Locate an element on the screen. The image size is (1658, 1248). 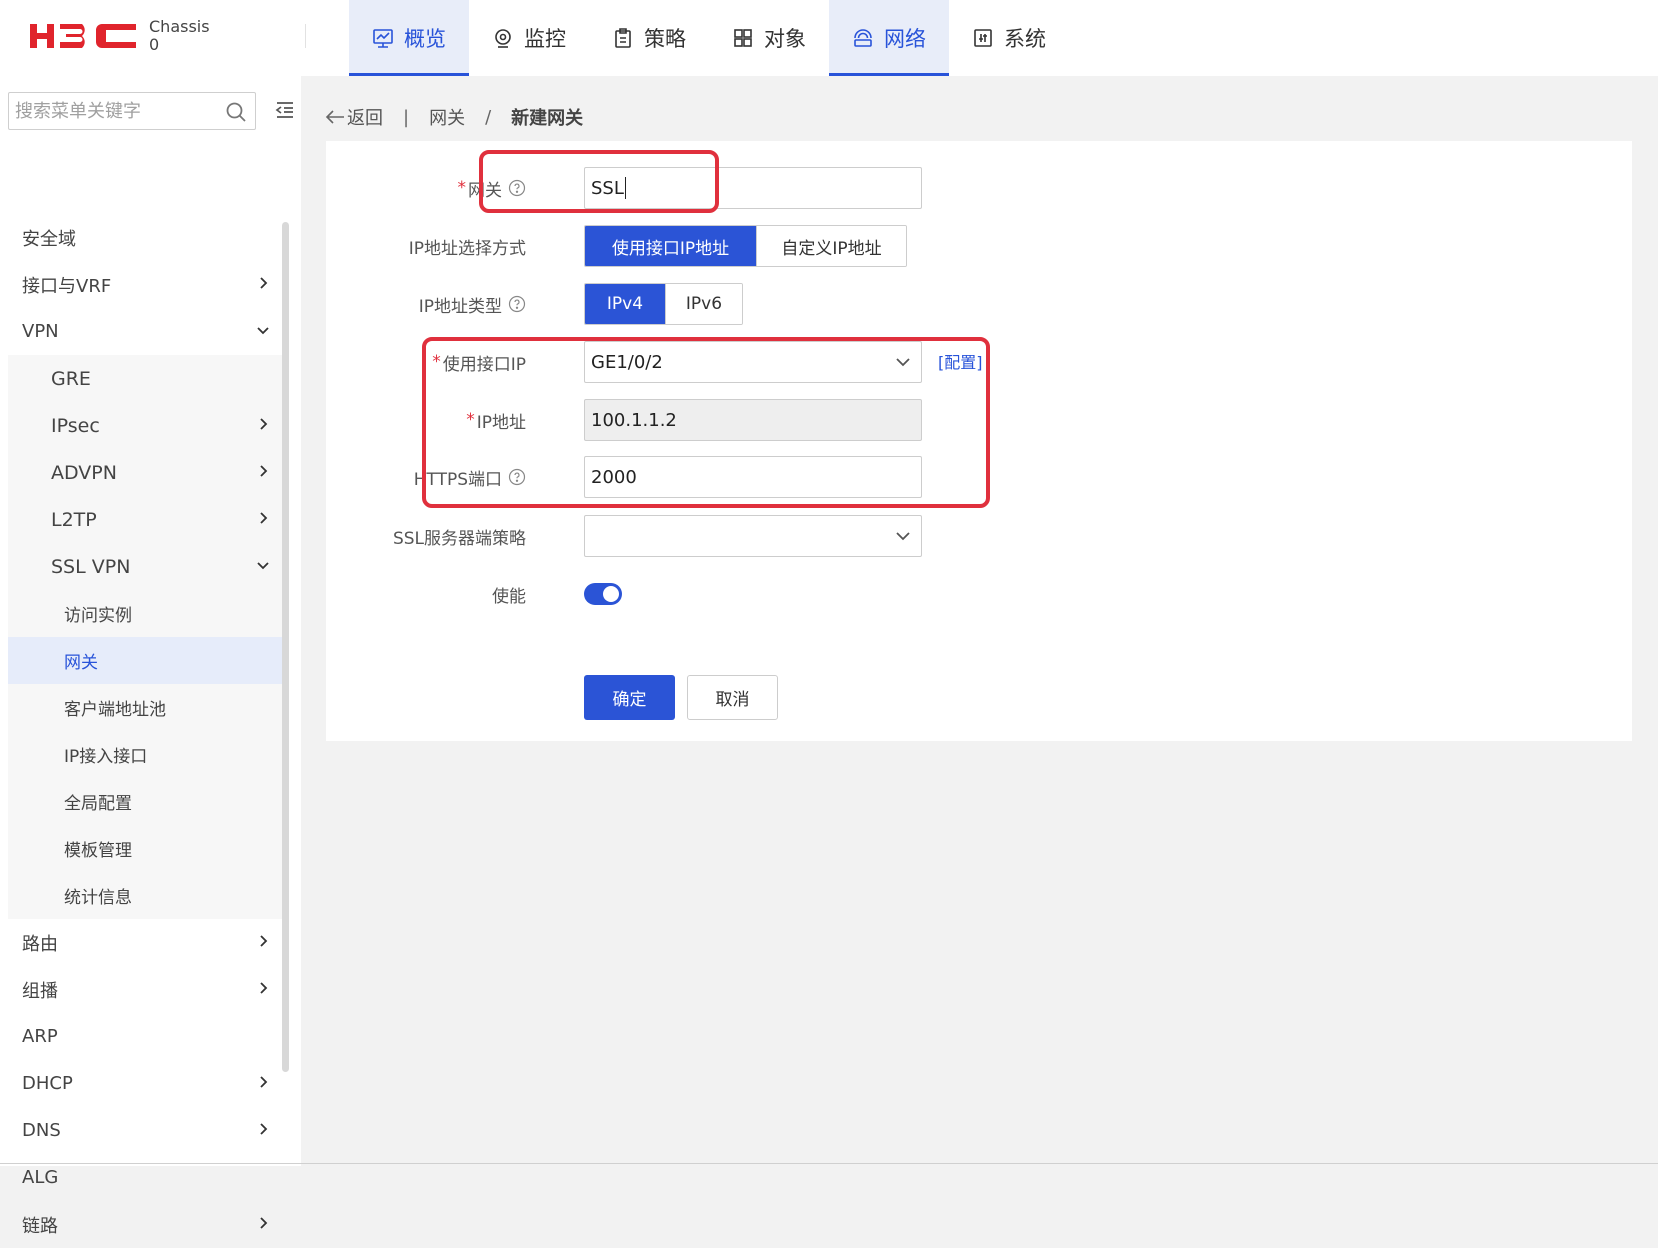
sidebar-item: 安全域 is located at coordinates (141, 237).